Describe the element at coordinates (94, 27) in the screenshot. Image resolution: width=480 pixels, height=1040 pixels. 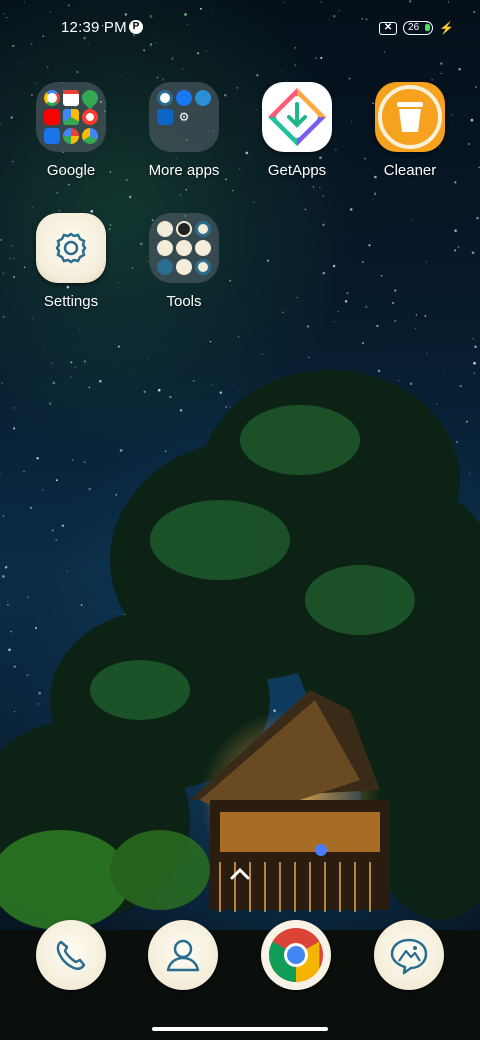
I see `status-time: 12:39 PM` at that location.